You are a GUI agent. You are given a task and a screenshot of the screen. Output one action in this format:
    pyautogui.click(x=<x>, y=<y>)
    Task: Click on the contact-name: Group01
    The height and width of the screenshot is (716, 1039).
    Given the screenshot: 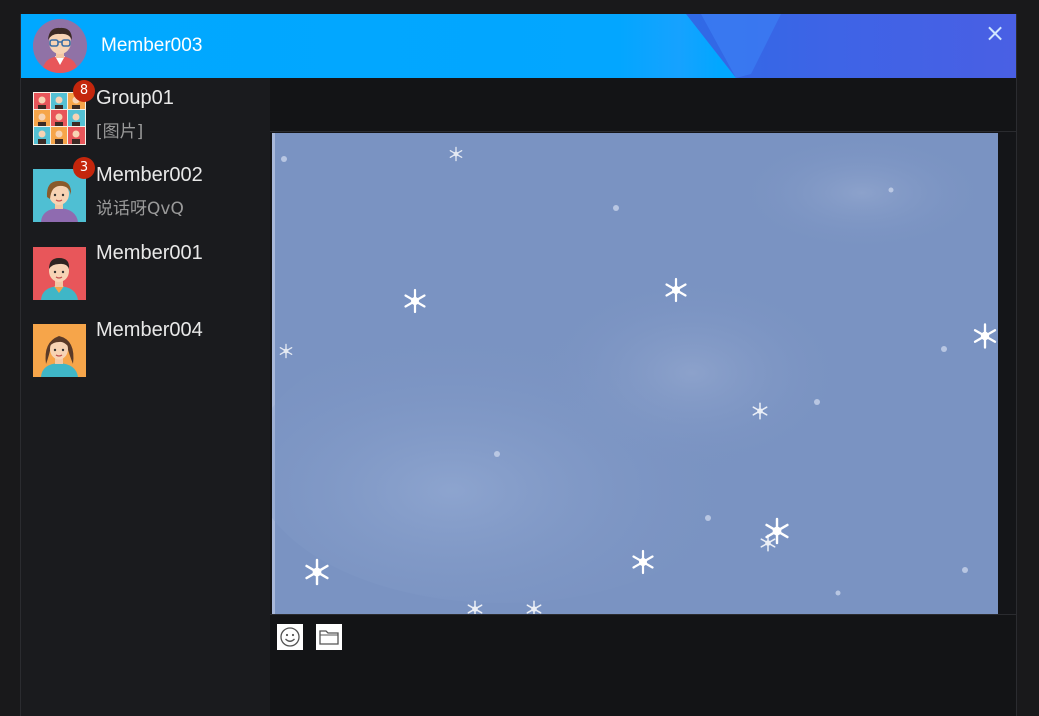 What is the action you would take?
    pyautogui.click(x=135, y=98)
    